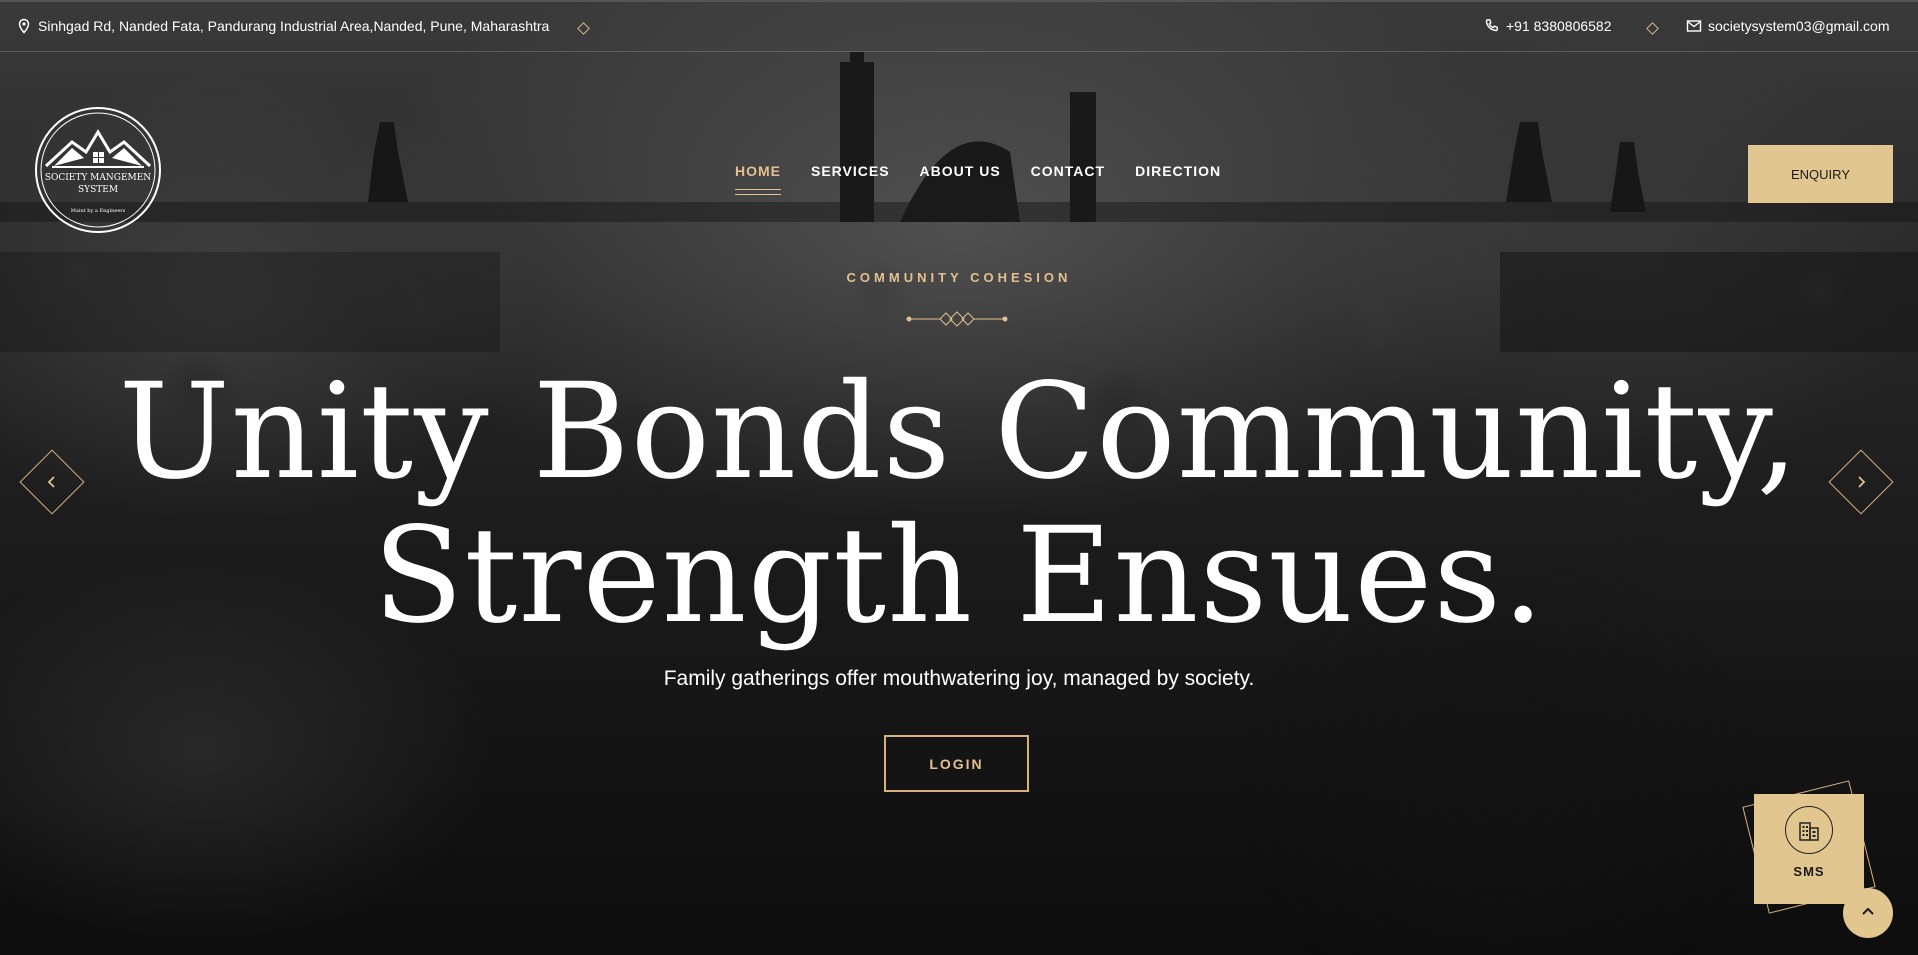 The width and height of the screenshot is (1918, 955). I want to click on chevron-up-icon, so click(1868, 913).